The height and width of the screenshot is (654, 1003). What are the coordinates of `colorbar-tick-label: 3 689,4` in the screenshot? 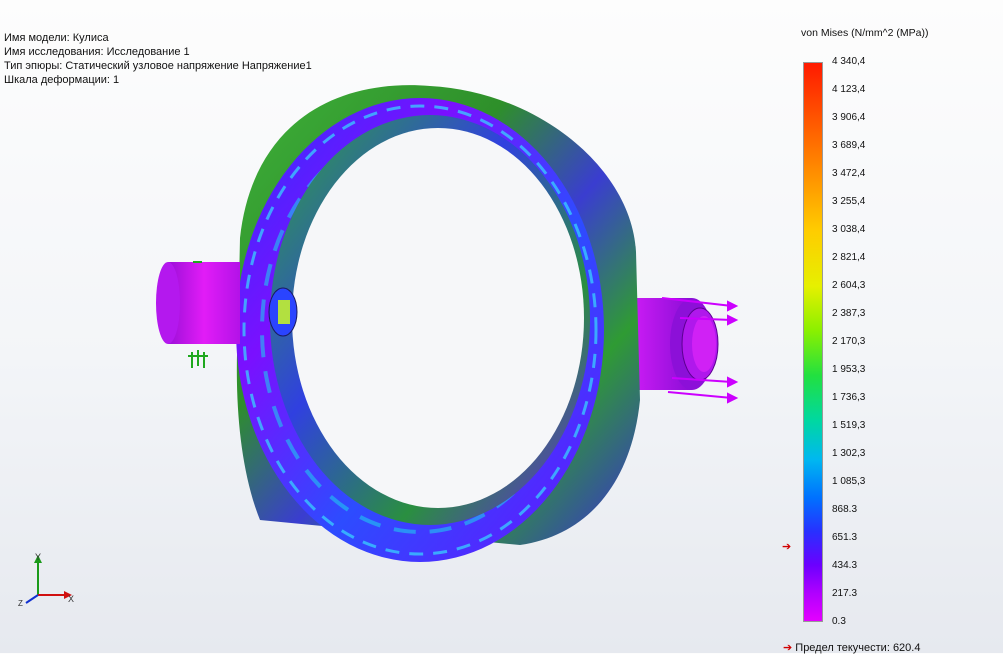 It's located at (849, 145).